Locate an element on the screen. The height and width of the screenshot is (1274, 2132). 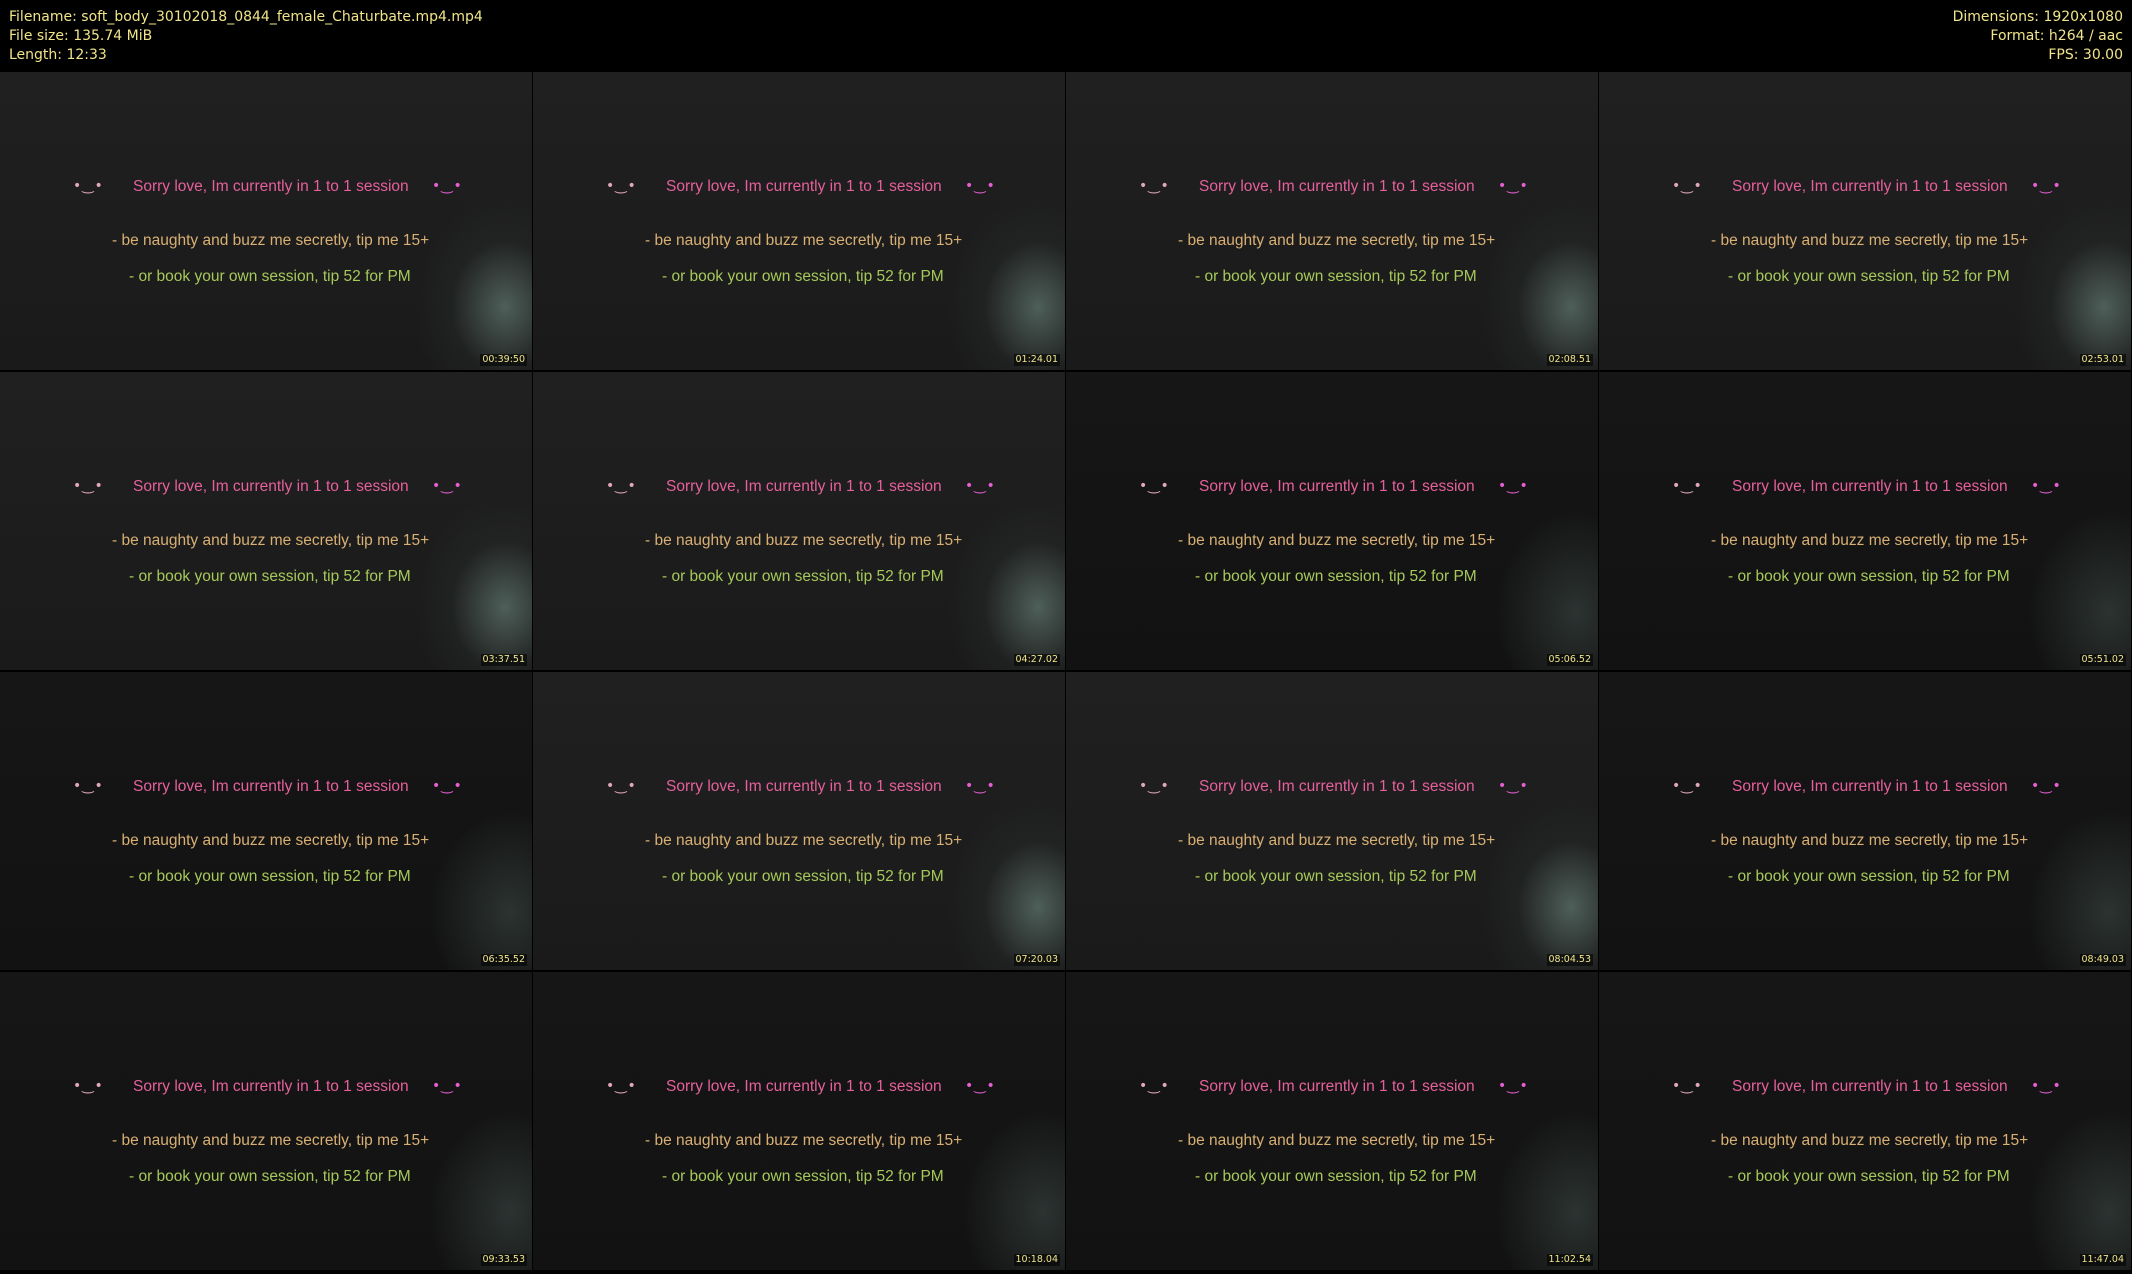
format-label: Format: h264 / aac is located at coordinates (2056, 36).